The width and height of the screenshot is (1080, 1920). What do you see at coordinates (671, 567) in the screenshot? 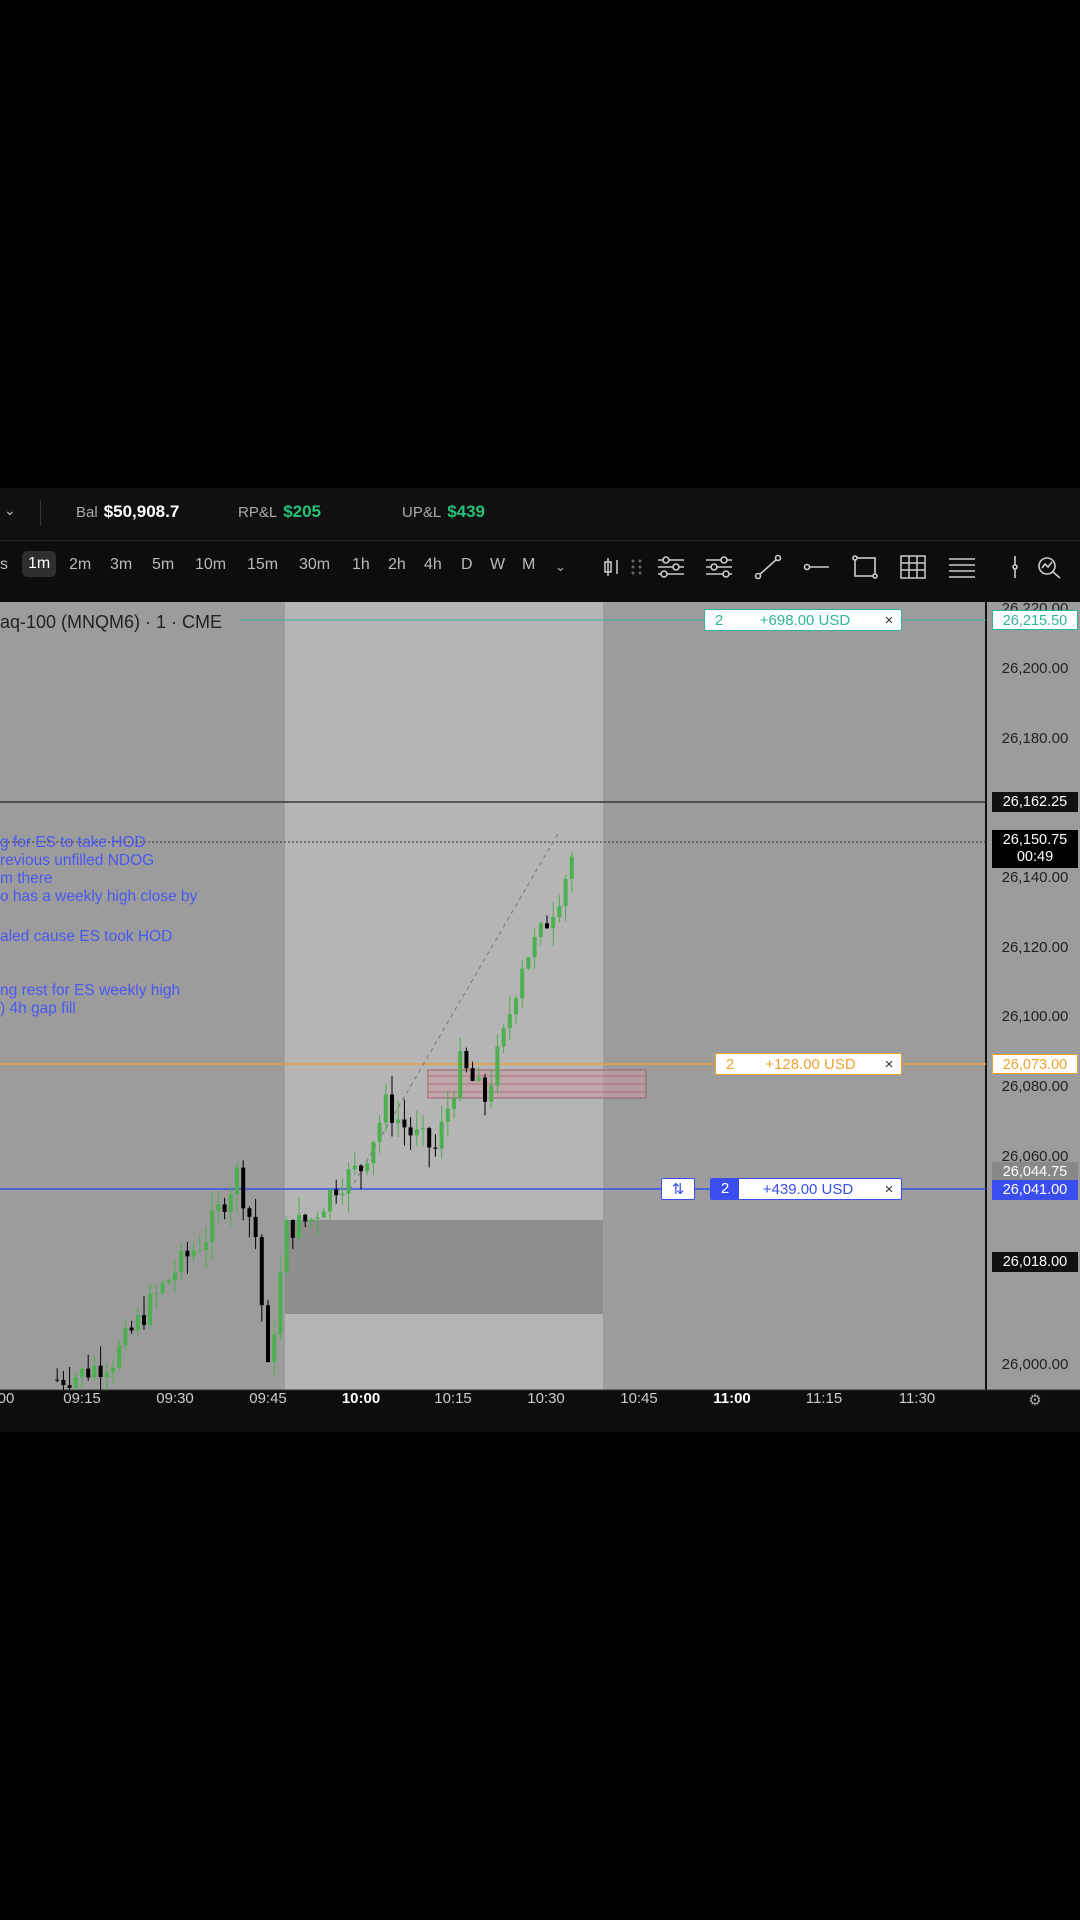
I see `indicators-icon` at bounding box center [671, 567].